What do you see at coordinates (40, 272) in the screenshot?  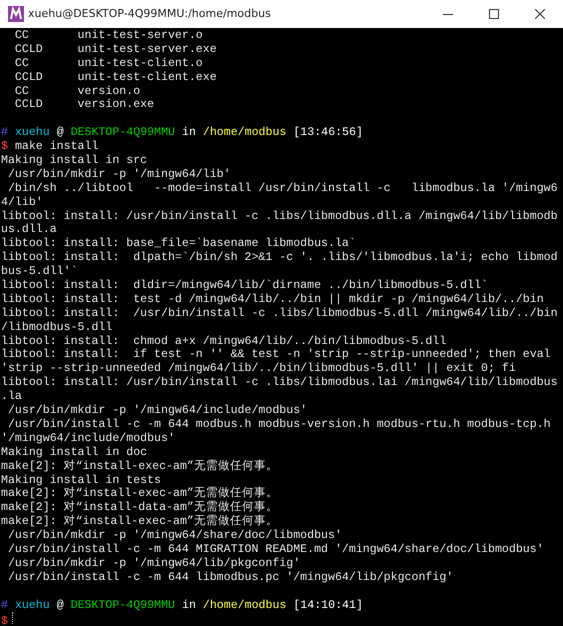 I see `terminal-line: bus-5.dll'`` at bounding box center [40, 272].